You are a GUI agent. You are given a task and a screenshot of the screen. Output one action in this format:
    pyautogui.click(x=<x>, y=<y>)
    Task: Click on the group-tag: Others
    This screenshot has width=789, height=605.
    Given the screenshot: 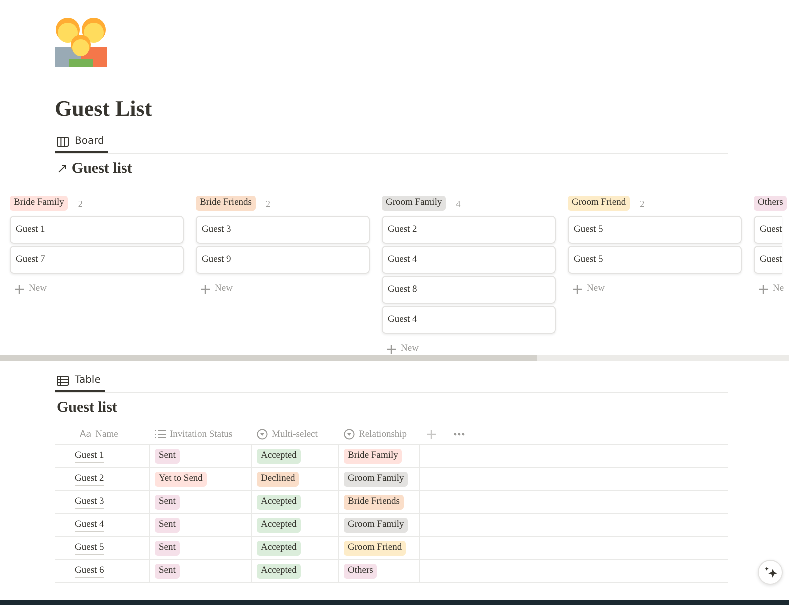 What is the action you would take?
    pyautogui.click(x=771, y=203)
    